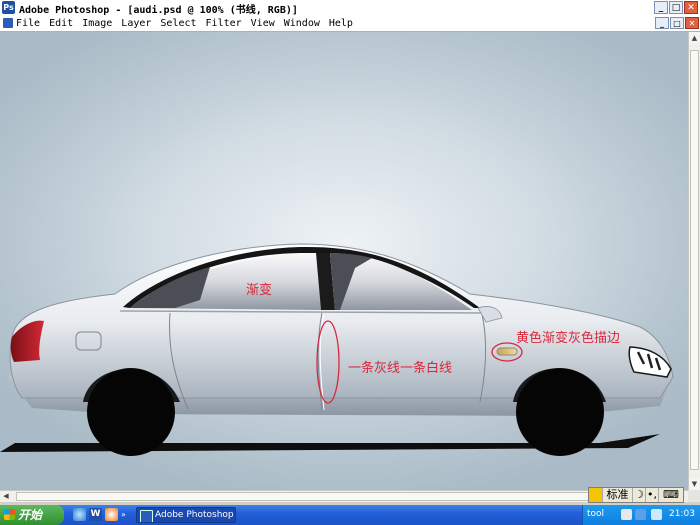  I want to click on quicklaunch-more-icon: », so click(125, 514).